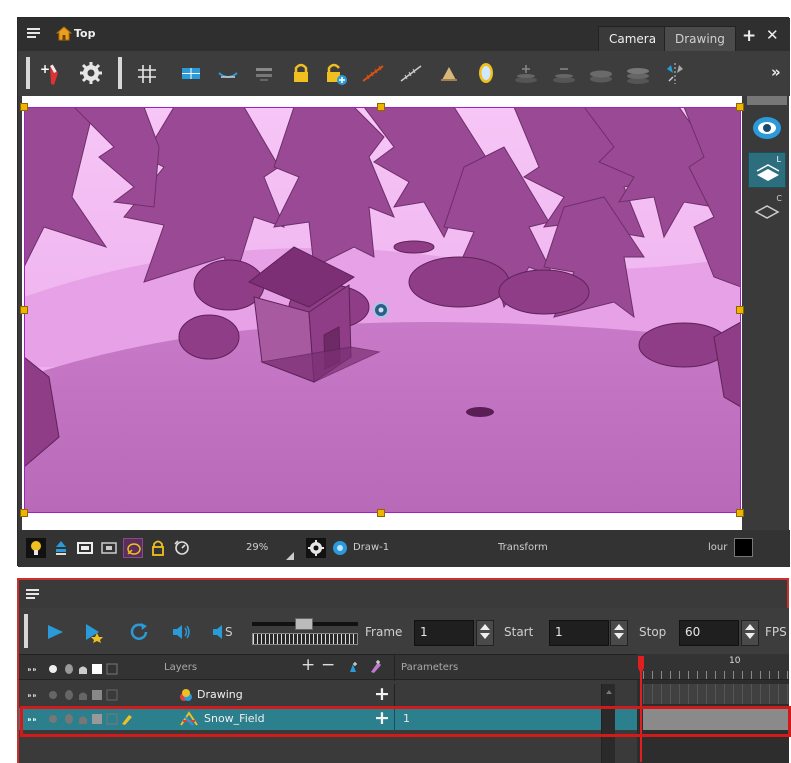 This screenshot has height=763, width=791. Describe the element at coordinates (191, 73) in the screenshot. I see `field-guide-icon` at that location.